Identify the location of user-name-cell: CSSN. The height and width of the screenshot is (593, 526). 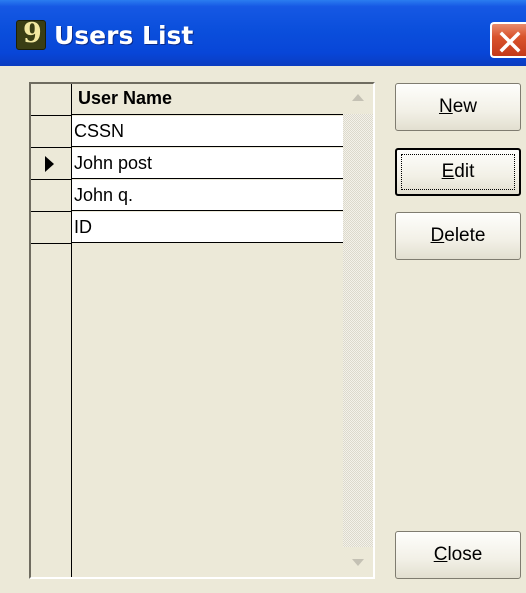
(207, 131).